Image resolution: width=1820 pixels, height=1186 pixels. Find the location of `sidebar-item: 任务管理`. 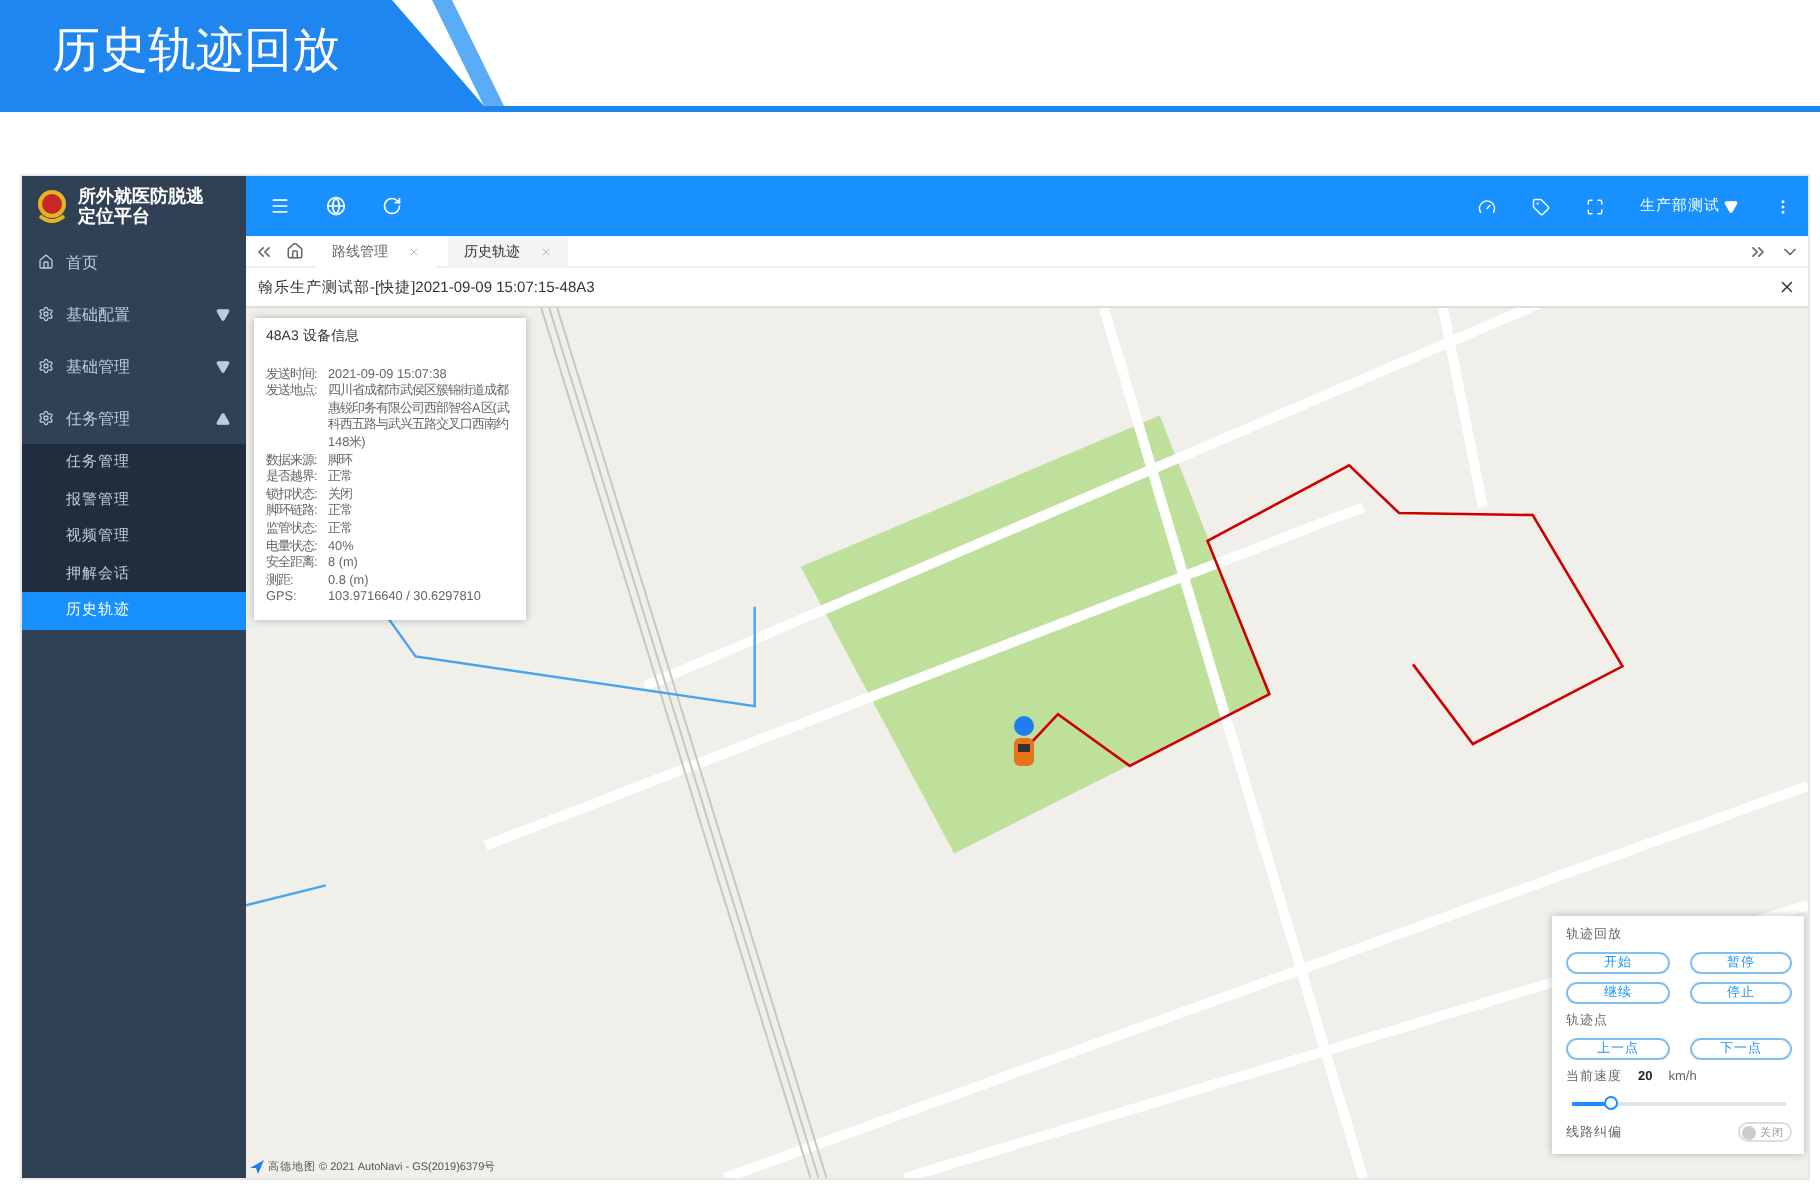

sidebar-item: 任务管理 is located at coordinates (134, 418).